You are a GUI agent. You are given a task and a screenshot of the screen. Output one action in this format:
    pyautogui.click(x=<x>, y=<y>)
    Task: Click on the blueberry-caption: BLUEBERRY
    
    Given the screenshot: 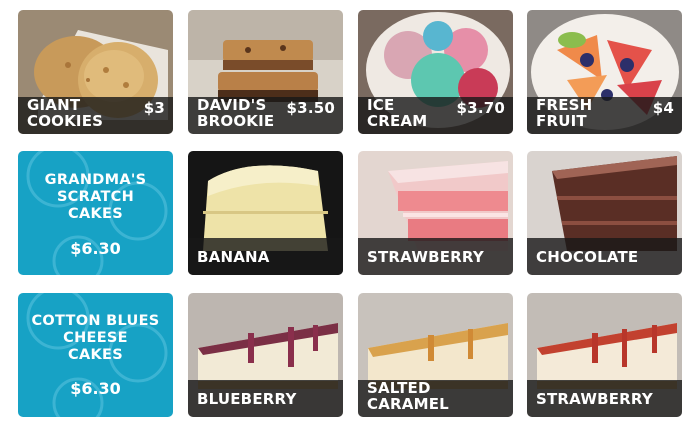 What is the action you would take?
    pyautogui.click(x=265, y=398)
    